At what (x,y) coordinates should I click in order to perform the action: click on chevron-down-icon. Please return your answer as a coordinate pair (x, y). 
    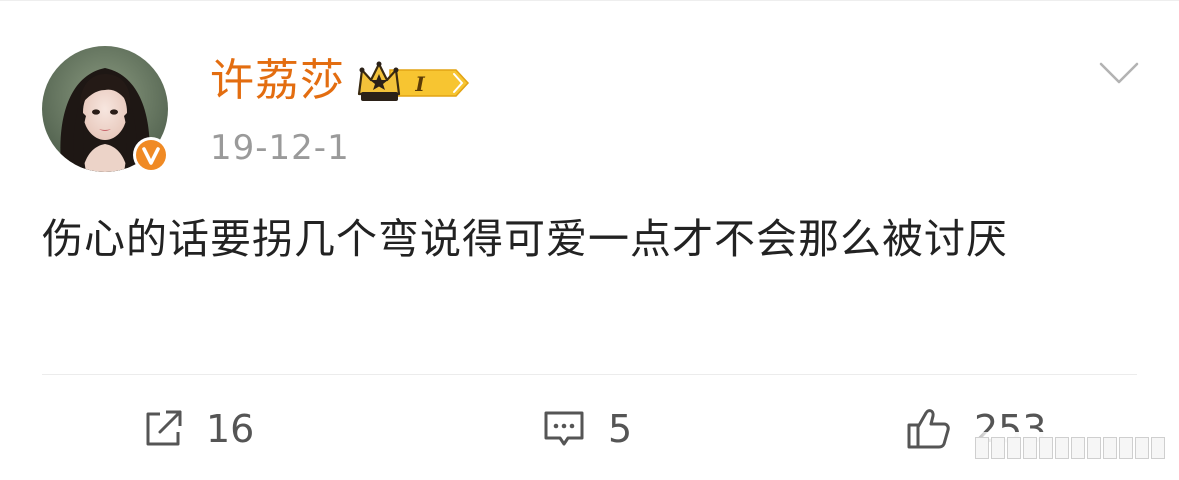
    Looking at the image, I should click on (1119, 73).